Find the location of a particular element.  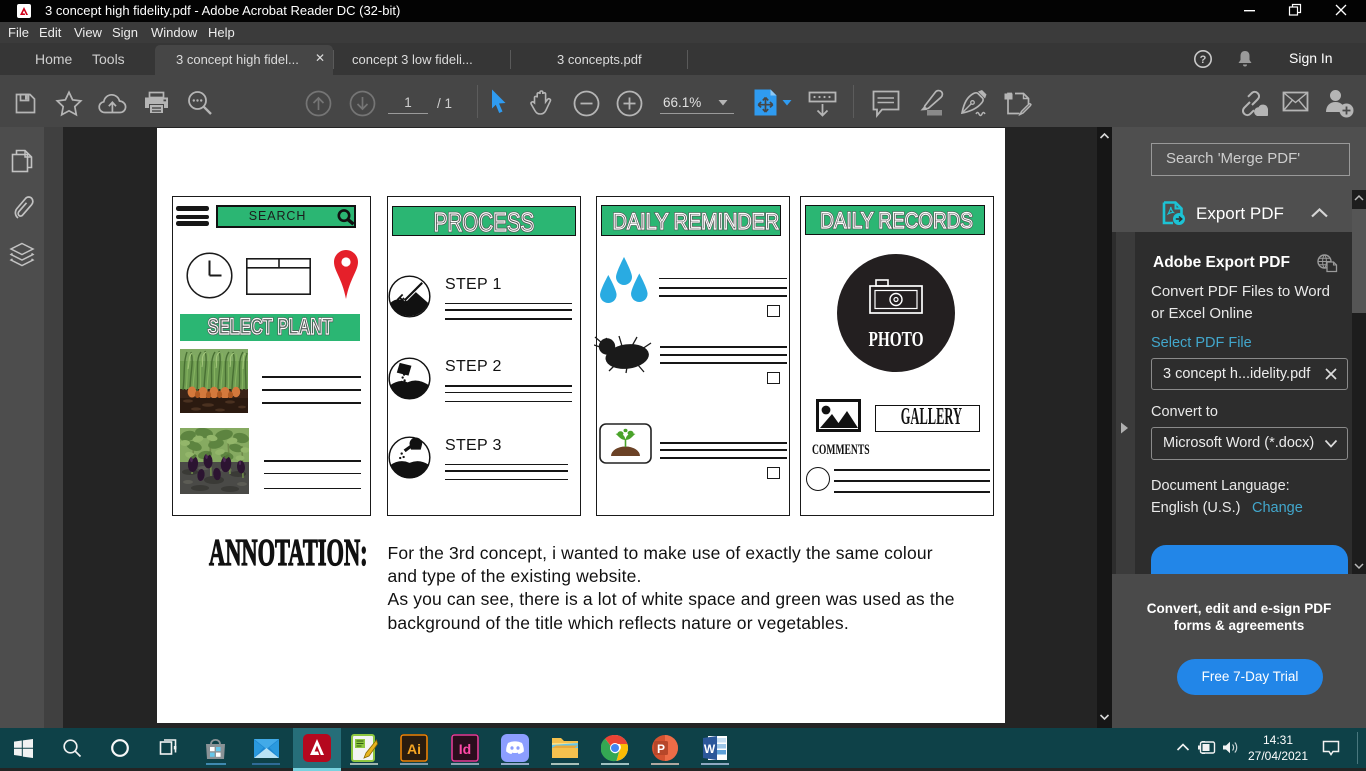

svg-text: Id is located at coordinates (465, 749).